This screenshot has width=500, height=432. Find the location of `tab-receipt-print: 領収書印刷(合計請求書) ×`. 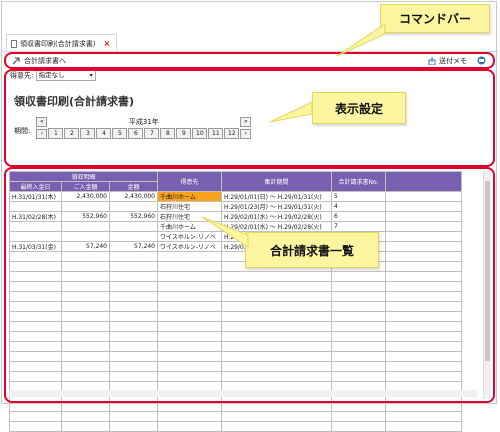

tab-receipt-print: 領収書印刷(合計請求書) × is located at coordinates (62, 43).